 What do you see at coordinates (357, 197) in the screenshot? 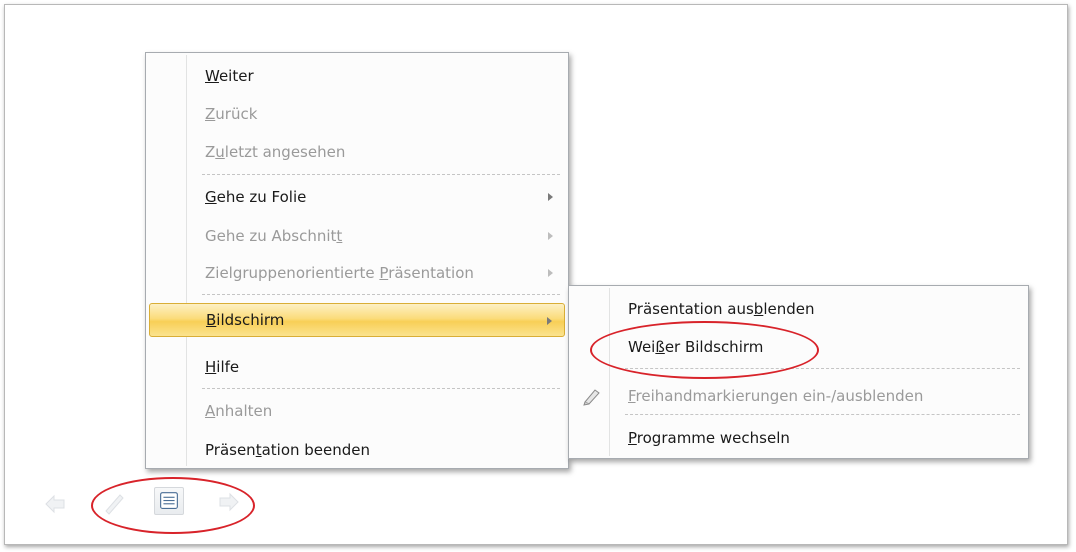
I see `menu-item-gehe-zu-folie: Gehe zu Folie` at bounding box center [357, 197].